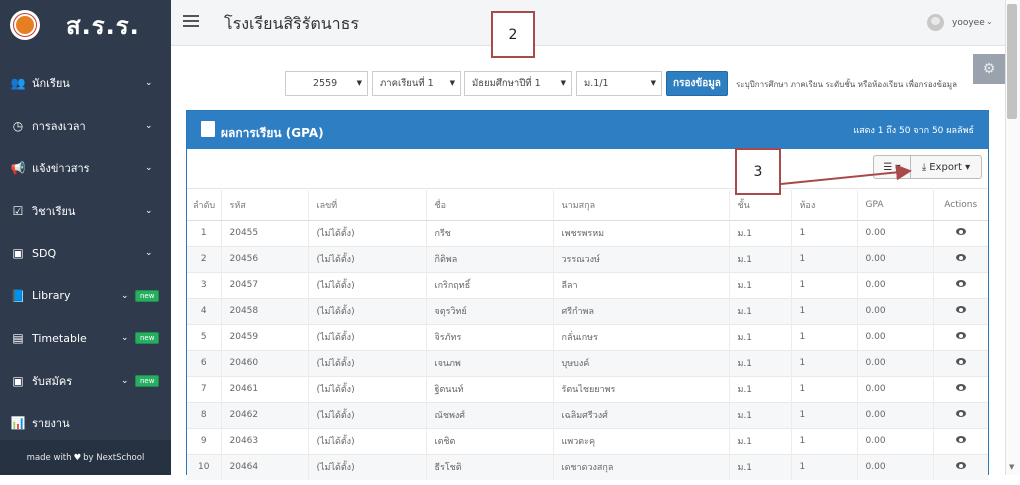  Describe the element at coordinates (823, 205) in the screenshot. I see `column-header: ห้อง` at that location.